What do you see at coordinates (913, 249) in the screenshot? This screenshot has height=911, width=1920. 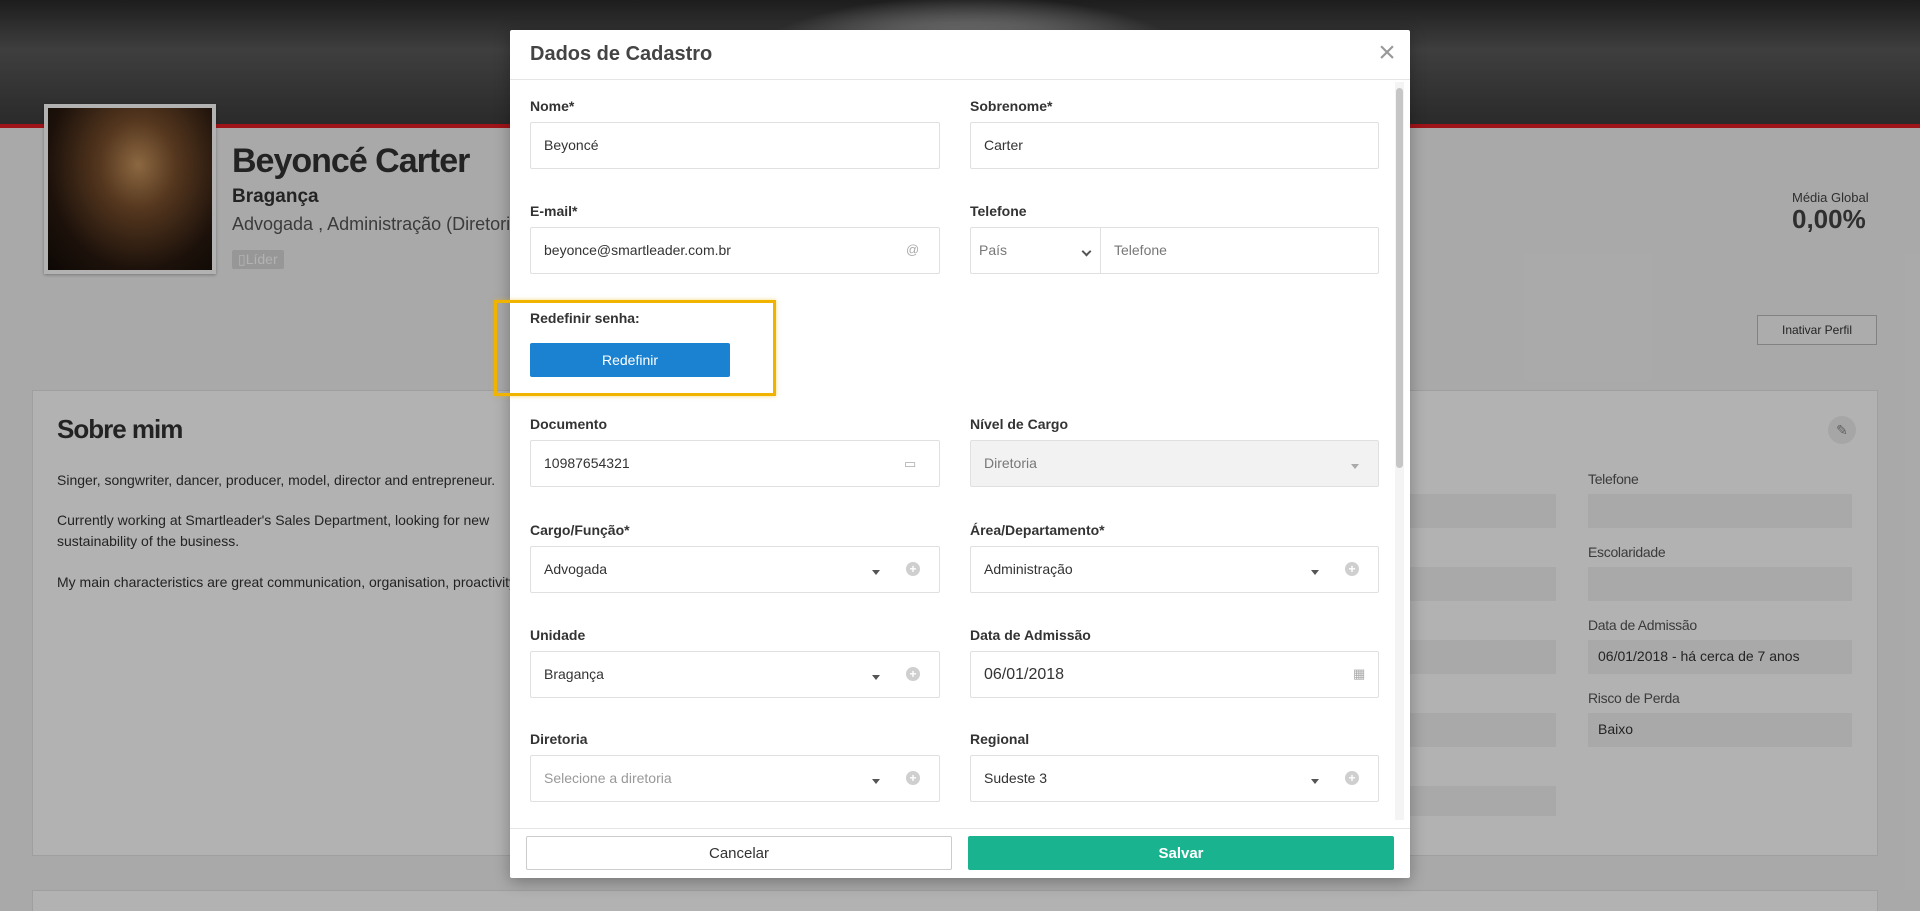 I see `at-icon: @` at bounding box center [913, 249].